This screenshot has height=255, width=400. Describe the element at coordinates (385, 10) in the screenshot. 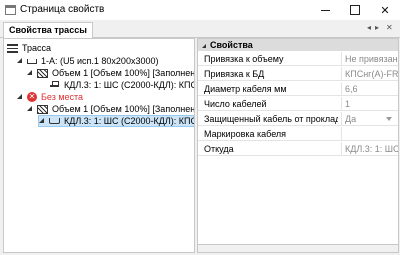

I see `close-button: ✕` at that location.